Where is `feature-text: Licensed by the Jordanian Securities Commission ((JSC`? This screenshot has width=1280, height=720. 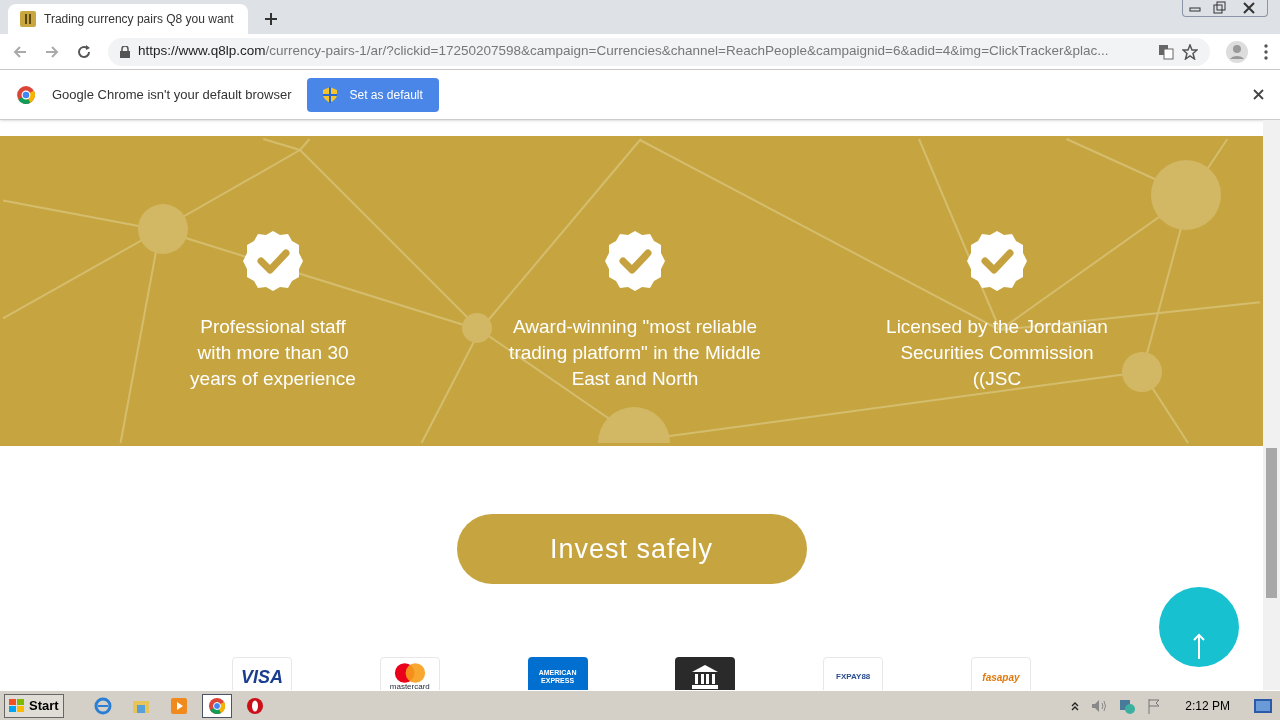 feature-text: Licensed by the Jordanian Securities Commission ((JSC is located at coordinates (997, 353).